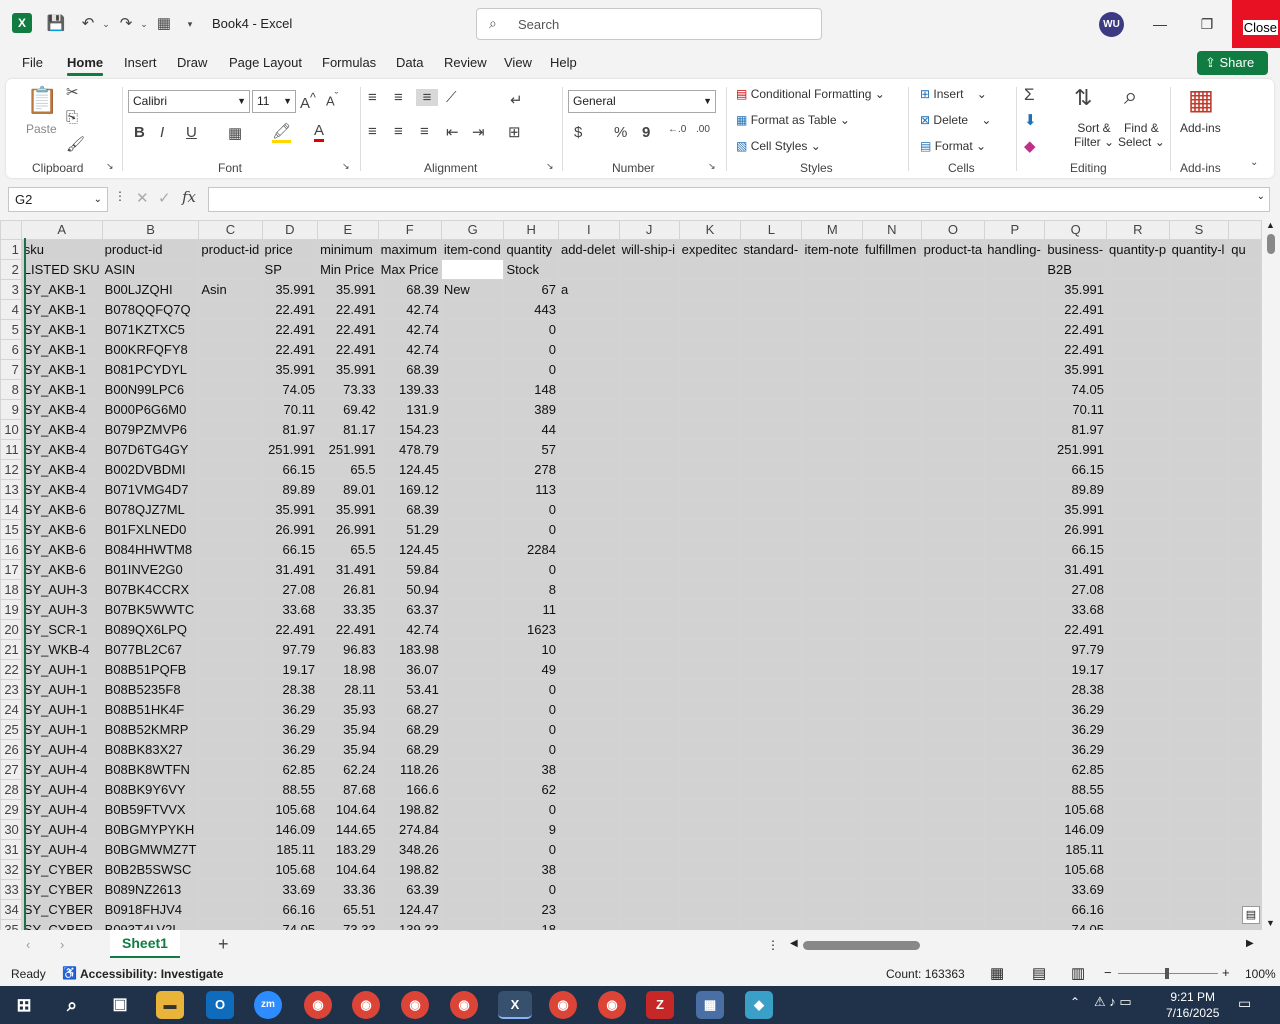 The width and height of the screenshot is (1280, 1024). What do you see at coordinates (563, 62) in the screenshot?
I see `tab-help: Help` at bounding box center [563, 62].